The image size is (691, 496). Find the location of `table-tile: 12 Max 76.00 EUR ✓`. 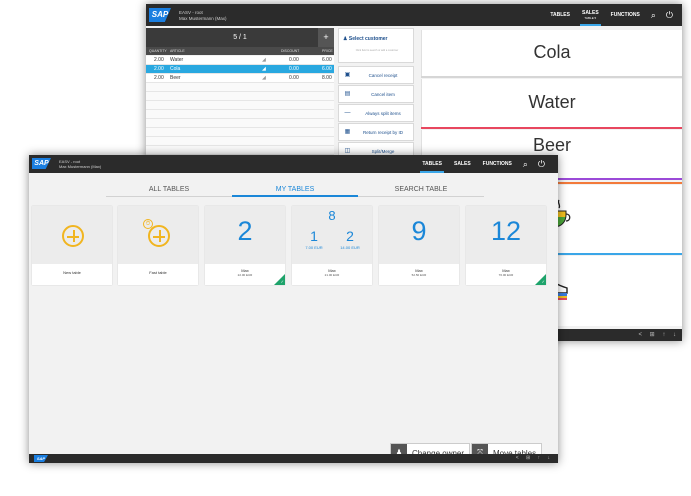

table-tile: 12 Max 76.00 EUR ✓ is located at coordinates (506, 245).